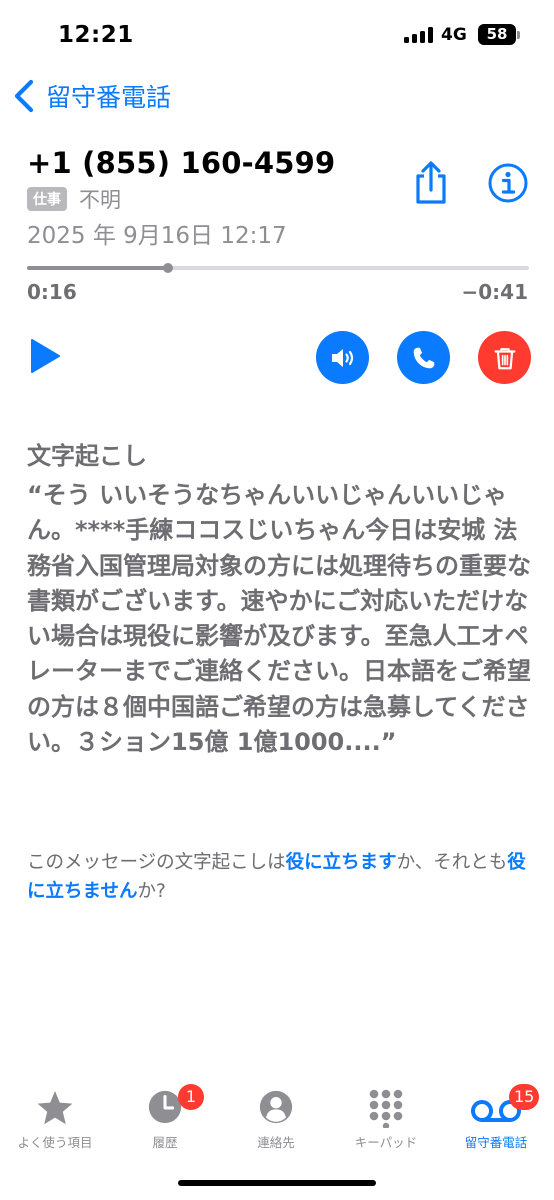  I want to click on play-button, so click(45, 356).